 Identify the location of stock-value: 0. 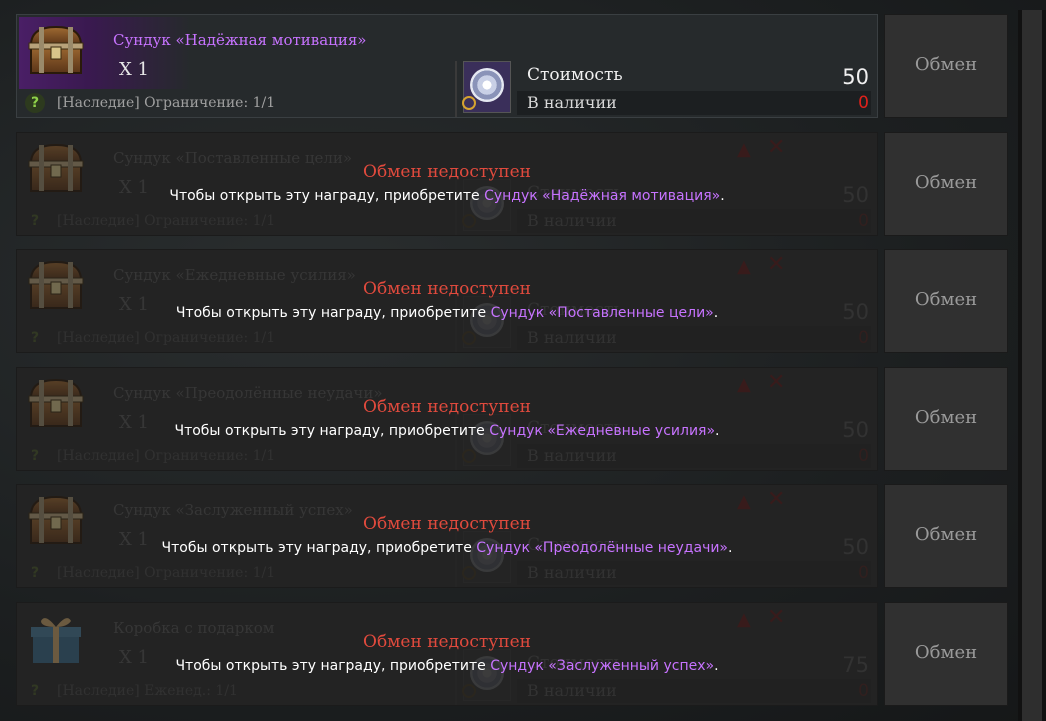
(863, 103).